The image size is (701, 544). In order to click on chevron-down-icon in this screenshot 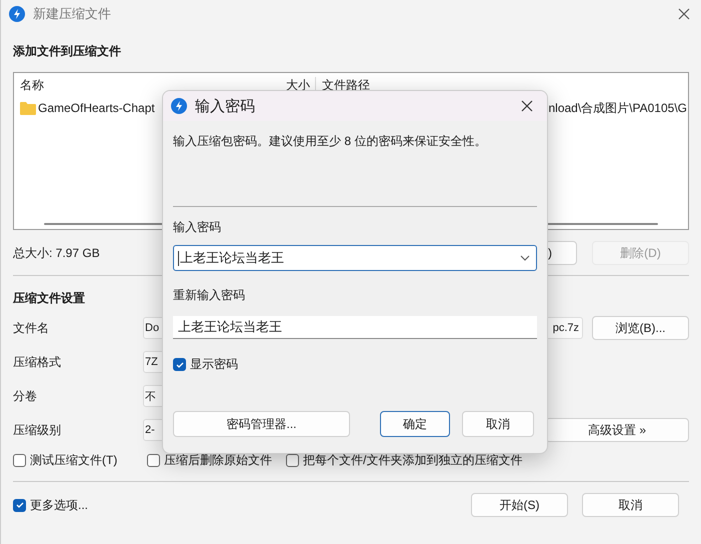, I will do `click(525, 258)`.